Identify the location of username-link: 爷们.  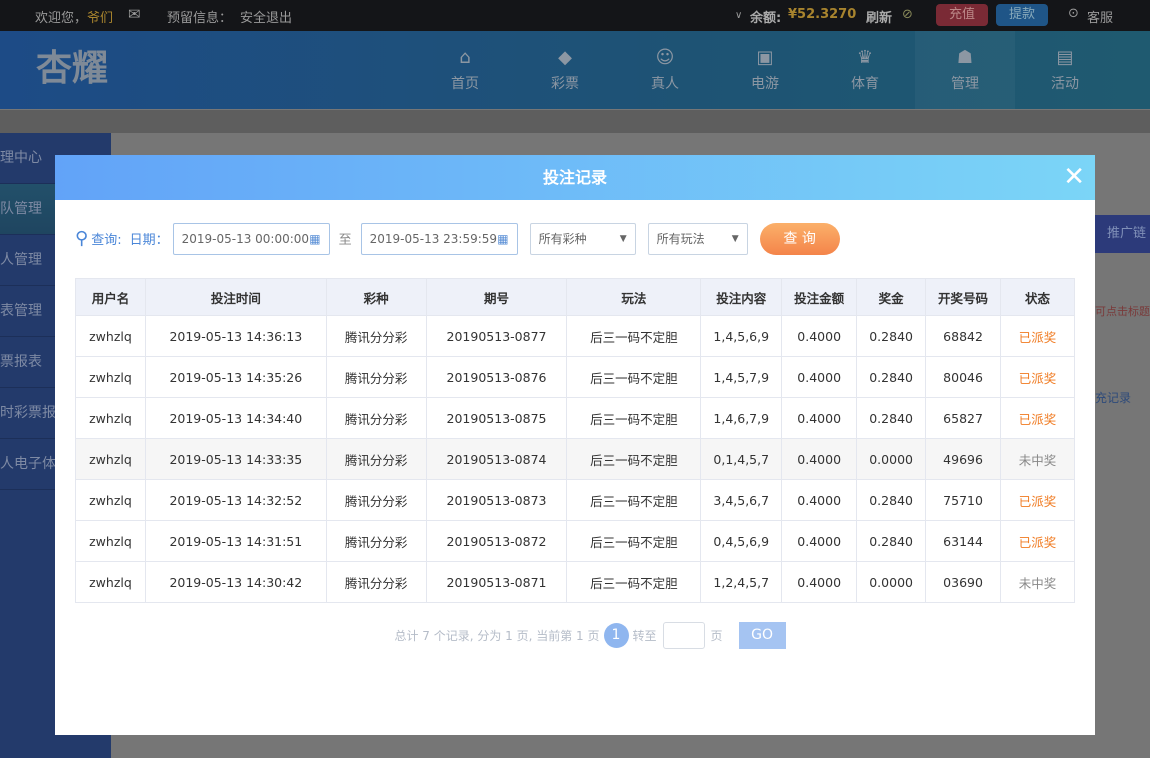
(100, 16).